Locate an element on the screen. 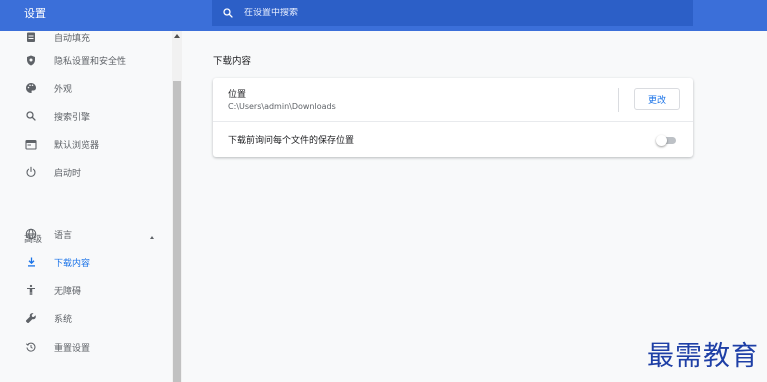 The image size is (767, 382). scroll-up-arrow-icon is located at coordinates (177, 36).